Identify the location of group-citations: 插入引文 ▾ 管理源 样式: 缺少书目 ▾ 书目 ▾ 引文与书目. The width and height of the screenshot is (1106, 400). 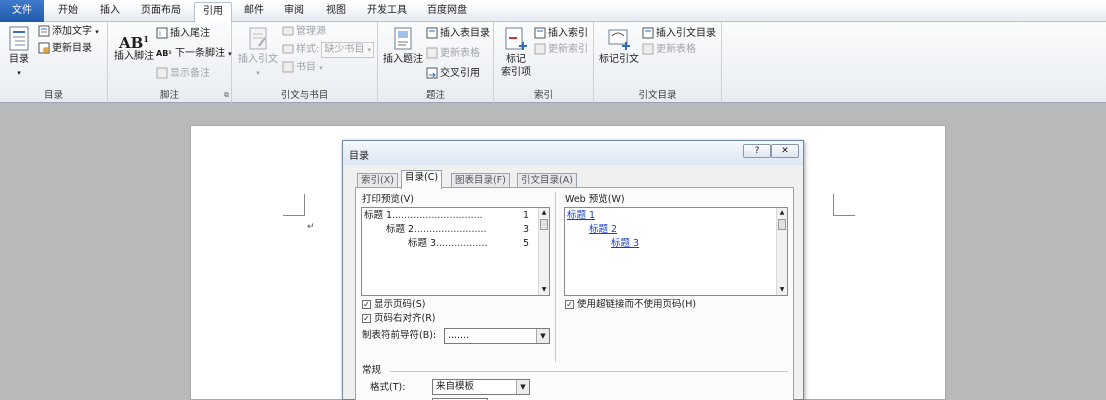
(305, 62).